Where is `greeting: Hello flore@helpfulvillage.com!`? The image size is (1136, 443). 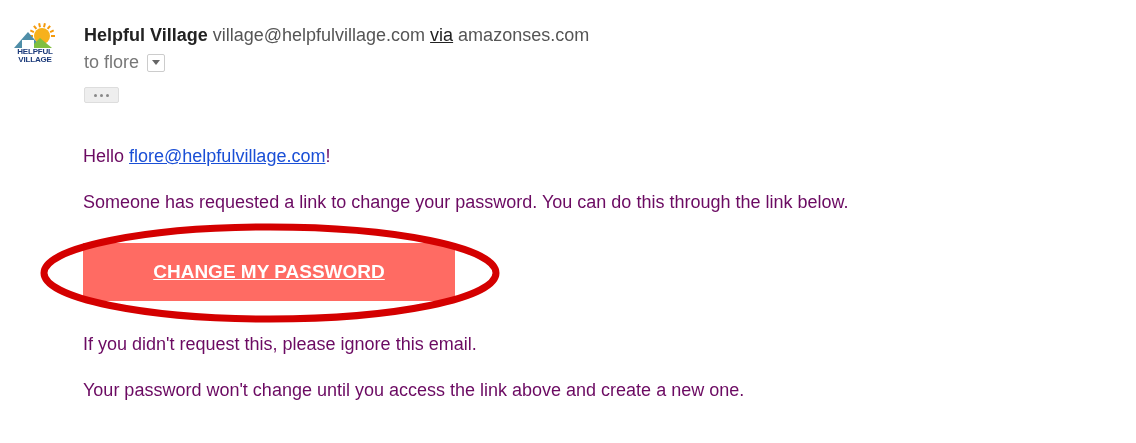
greeting: Hello flore@helpfulvillage.com! is located at coordinates (207, 156).